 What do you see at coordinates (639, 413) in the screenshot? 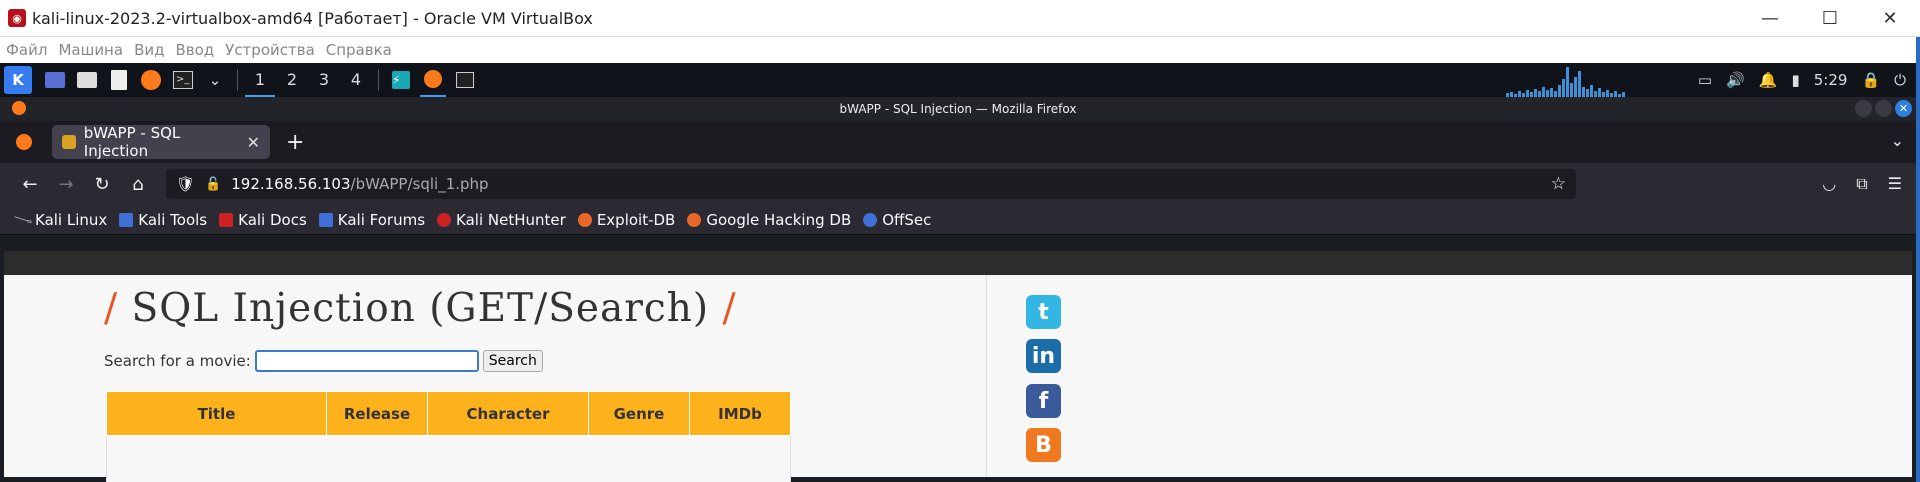
I see `col-genre: Genre` at bounding box center [639, 413].